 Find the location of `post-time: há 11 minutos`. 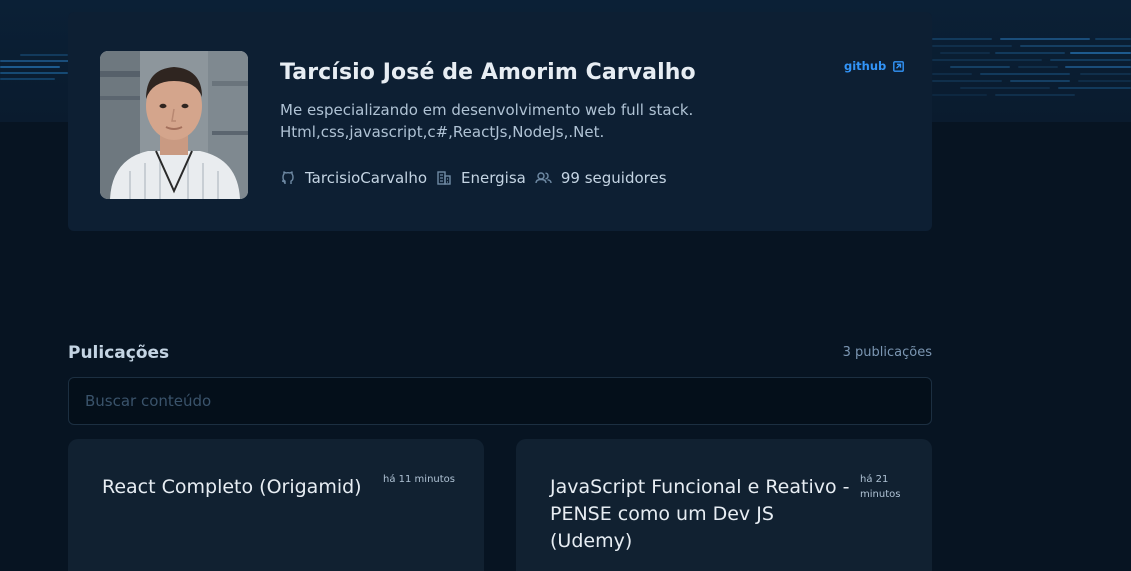

post-time: há 11 minutos is located at coordinates (419, 479).